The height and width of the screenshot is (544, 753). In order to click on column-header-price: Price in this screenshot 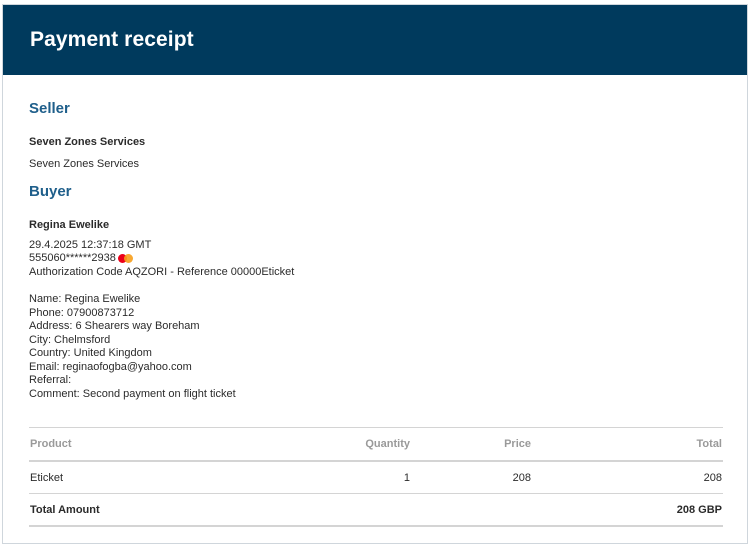, I will do `click(471, 444)`.